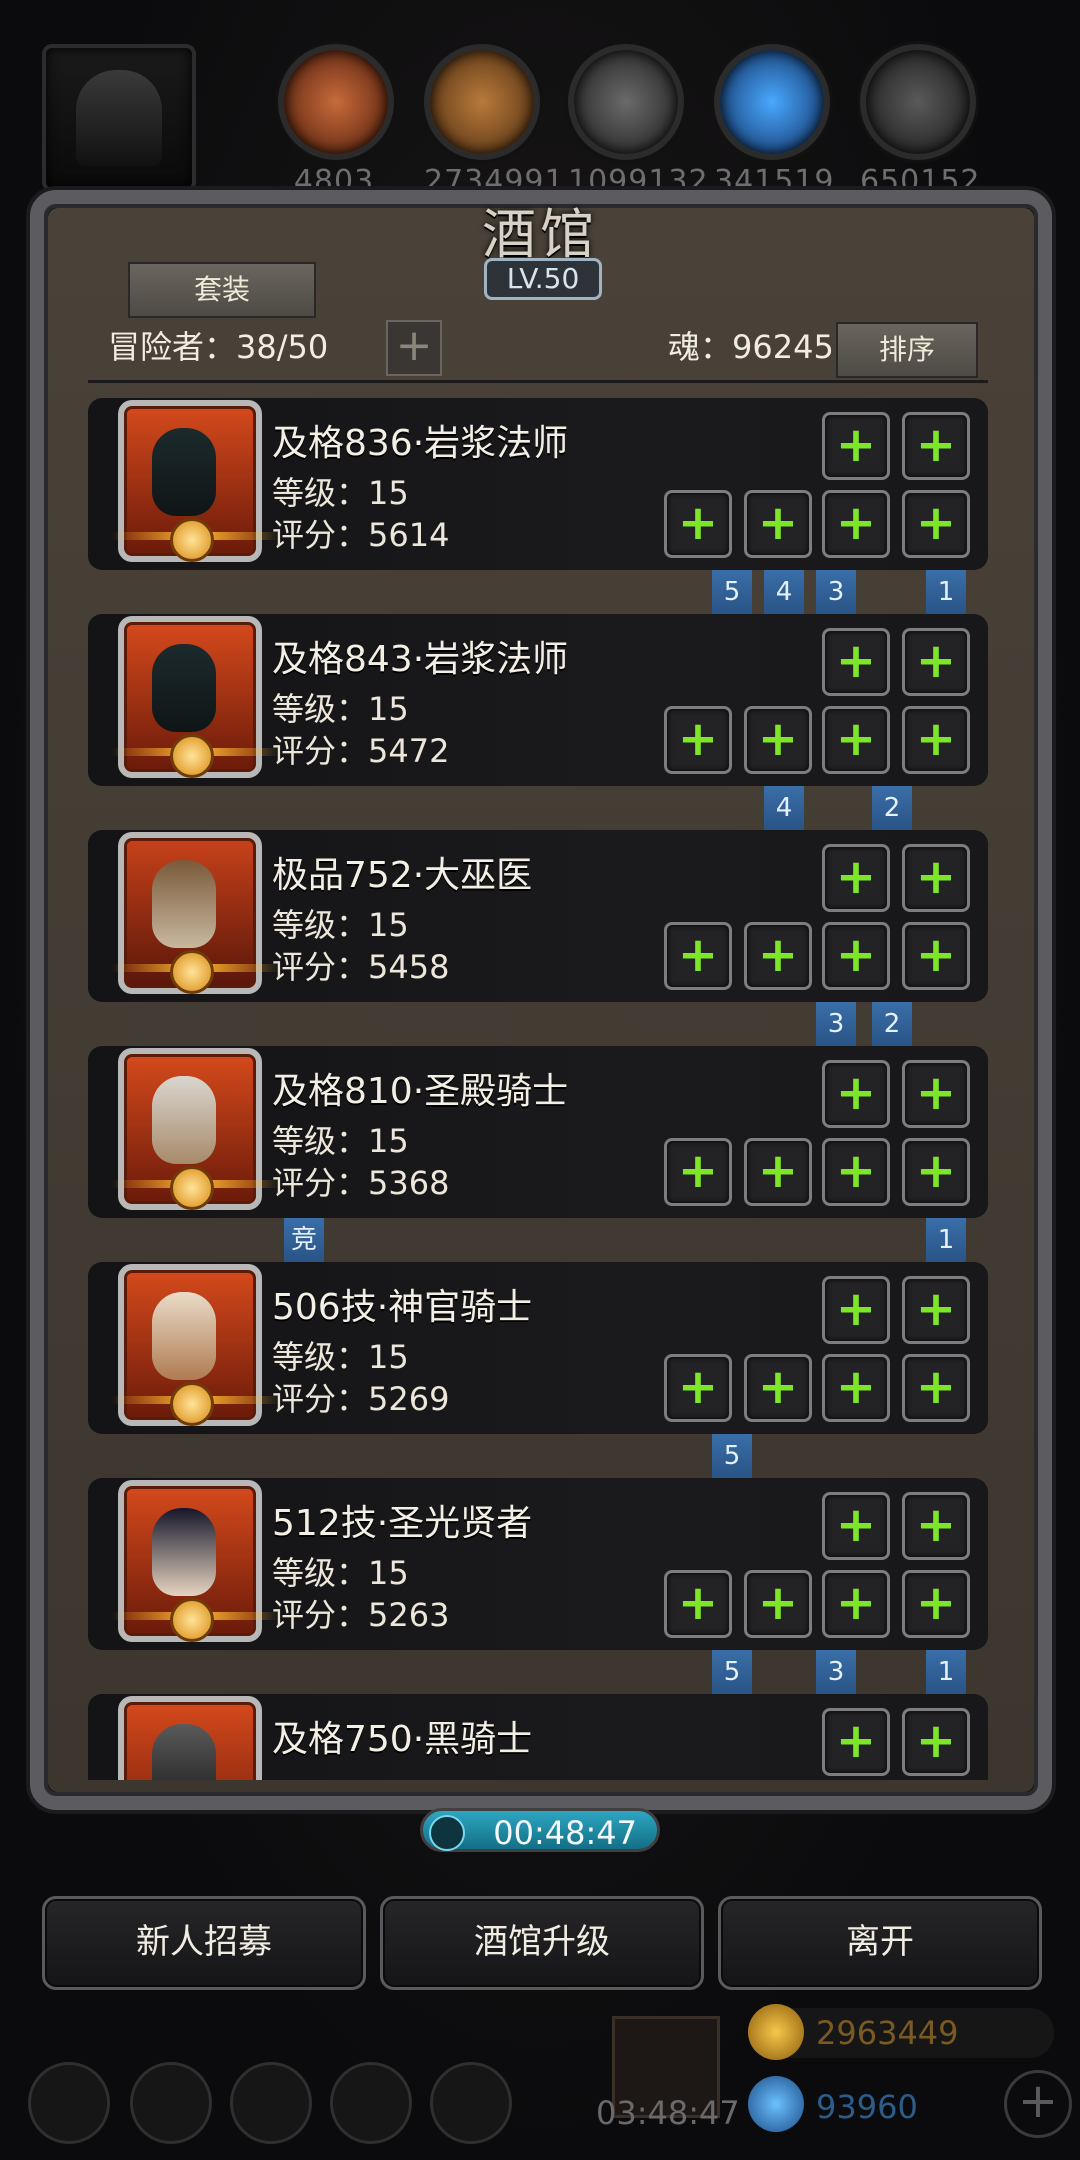 The height and width of the screenshot is (2160, 1080). I want to click on divider, so click(538, 381).